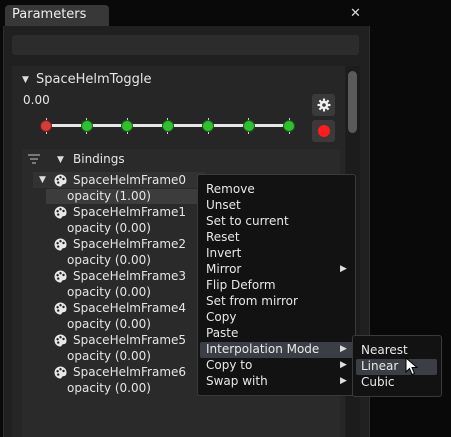 This screenshot has height=437, width=451. I want to click on menu-item-invert: Invert, so click(223, 253).